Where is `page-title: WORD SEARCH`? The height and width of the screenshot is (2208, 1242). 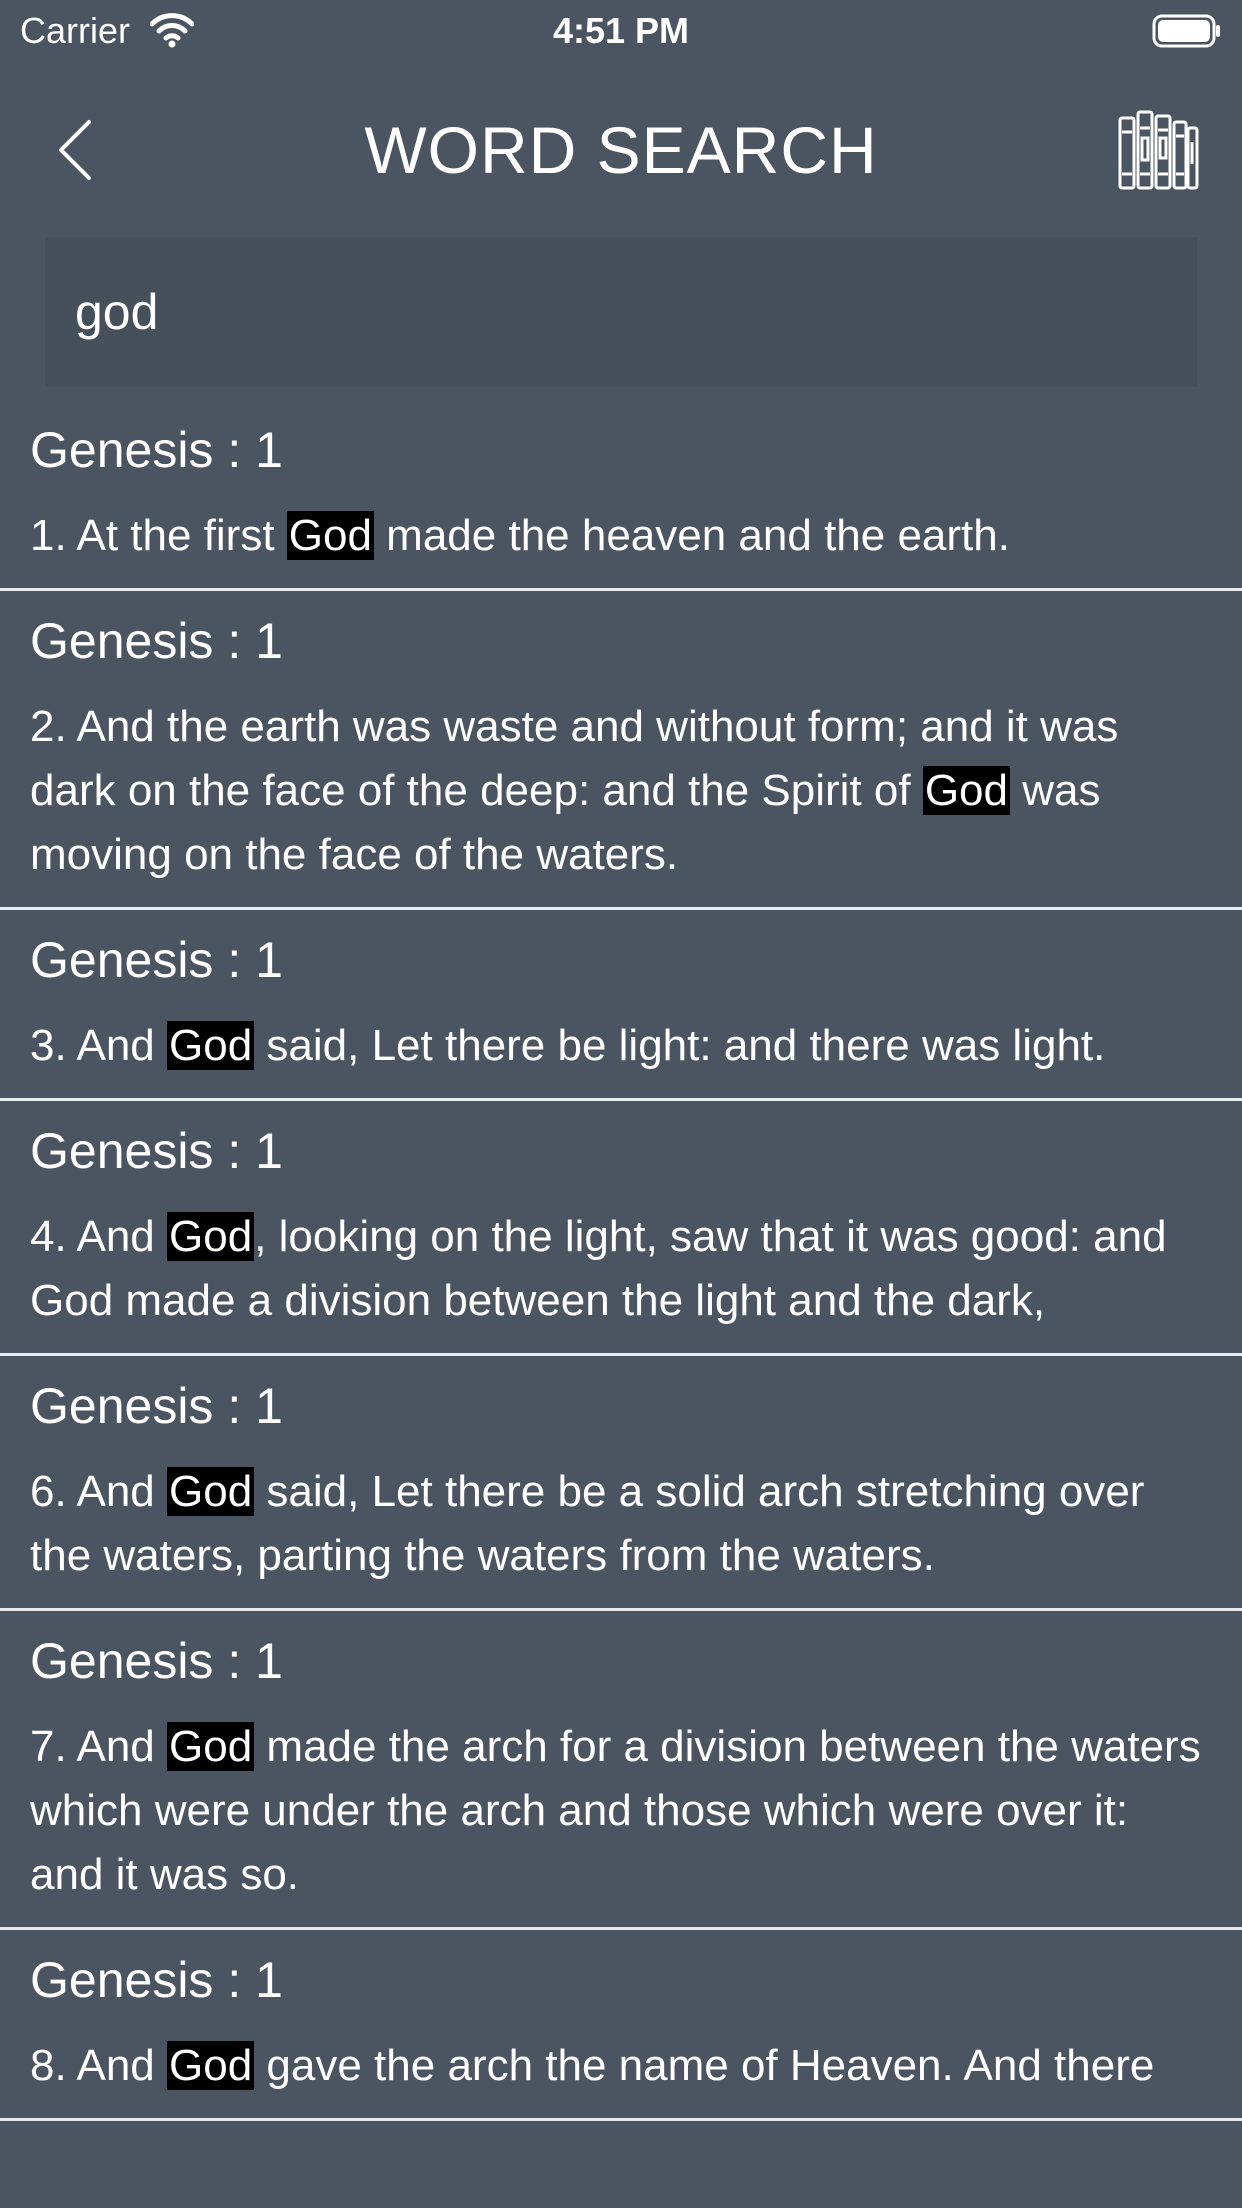
page-title: WORD SEARCH is located at coordinates (621, 150).